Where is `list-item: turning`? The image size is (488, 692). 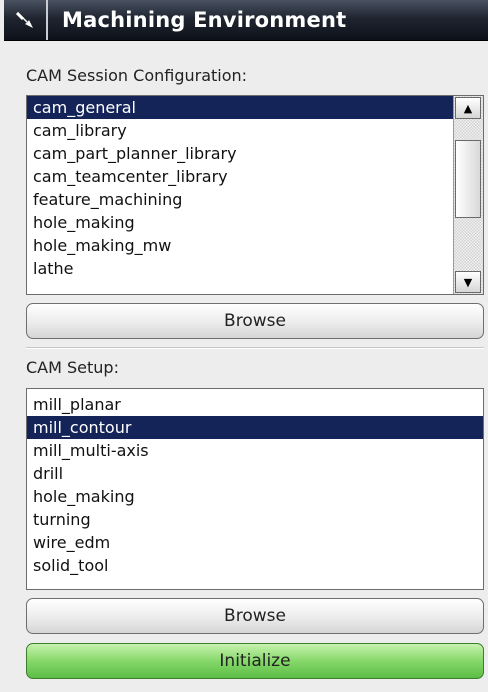
list-item: turning is located at coordinates (255, 519).